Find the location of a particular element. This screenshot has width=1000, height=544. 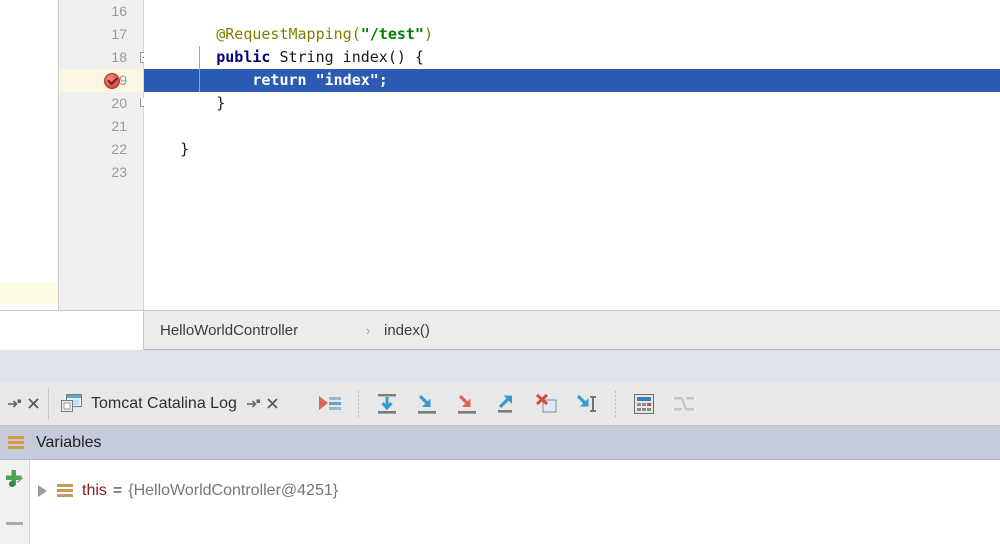

variables-icon is located at coordinates (16, 442).